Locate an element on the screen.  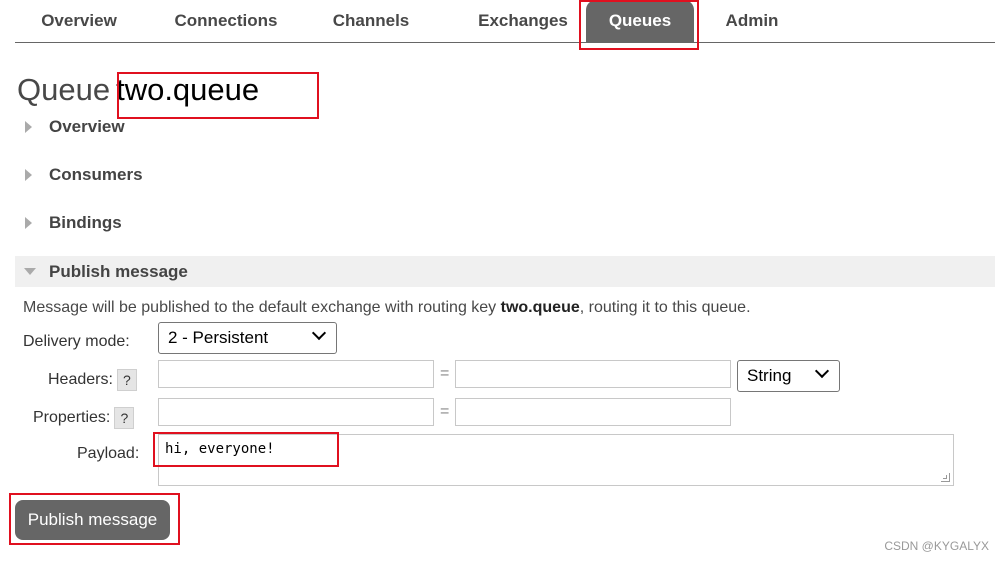
section-bindings-label: Bindings is located at coordinates (85, 222).